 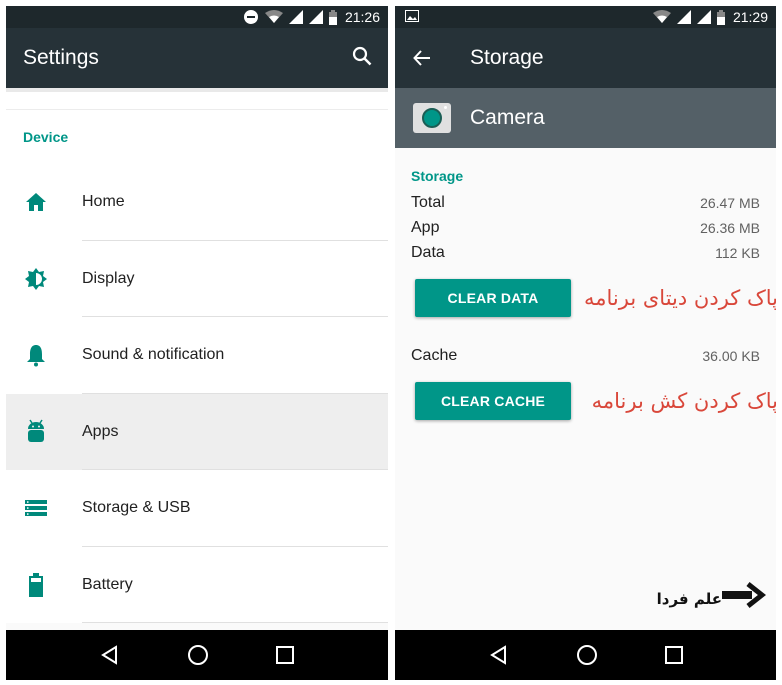 What do you see at coordinates (35, 202) in the screenshot?
I see `home-icon` at bounding box center [35, 202].